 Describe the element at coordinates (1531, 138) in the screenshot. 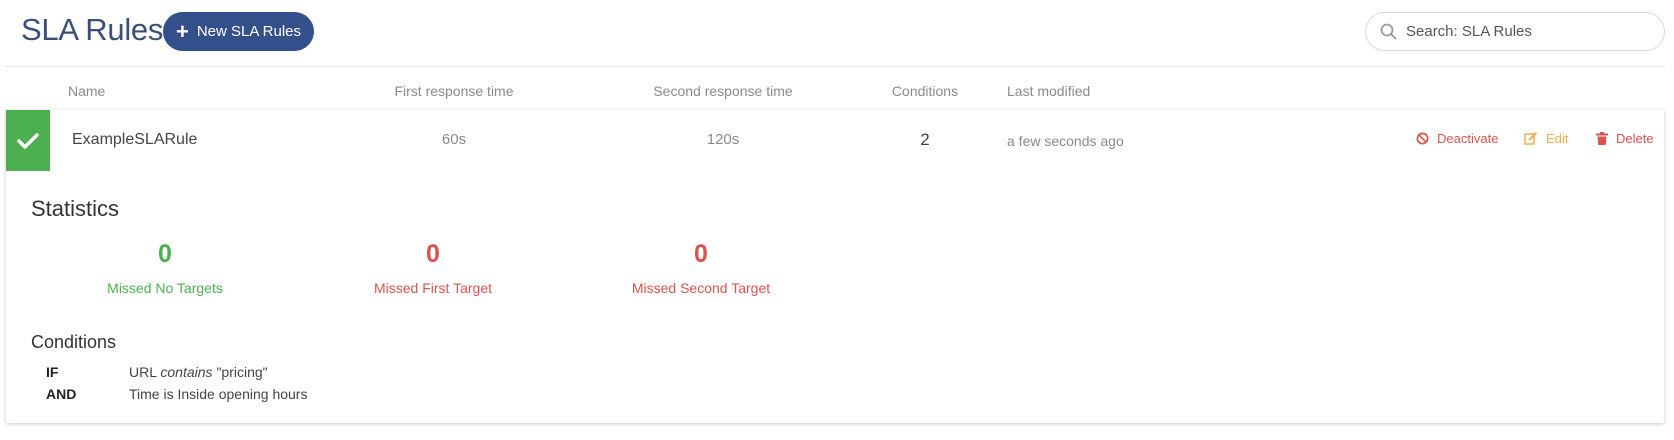

I see `edit-icon` at that location.